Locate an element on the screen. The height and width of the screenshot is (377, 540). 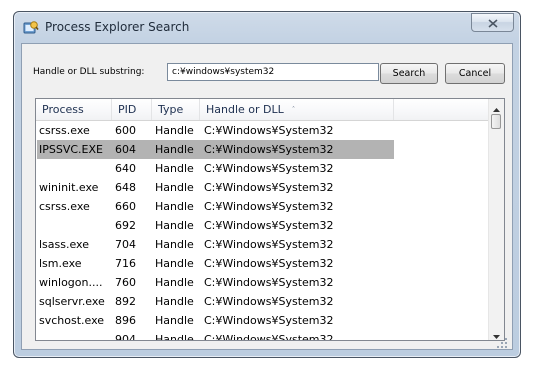
process-cell: lsass.exe is located at coordinates (64, 244).